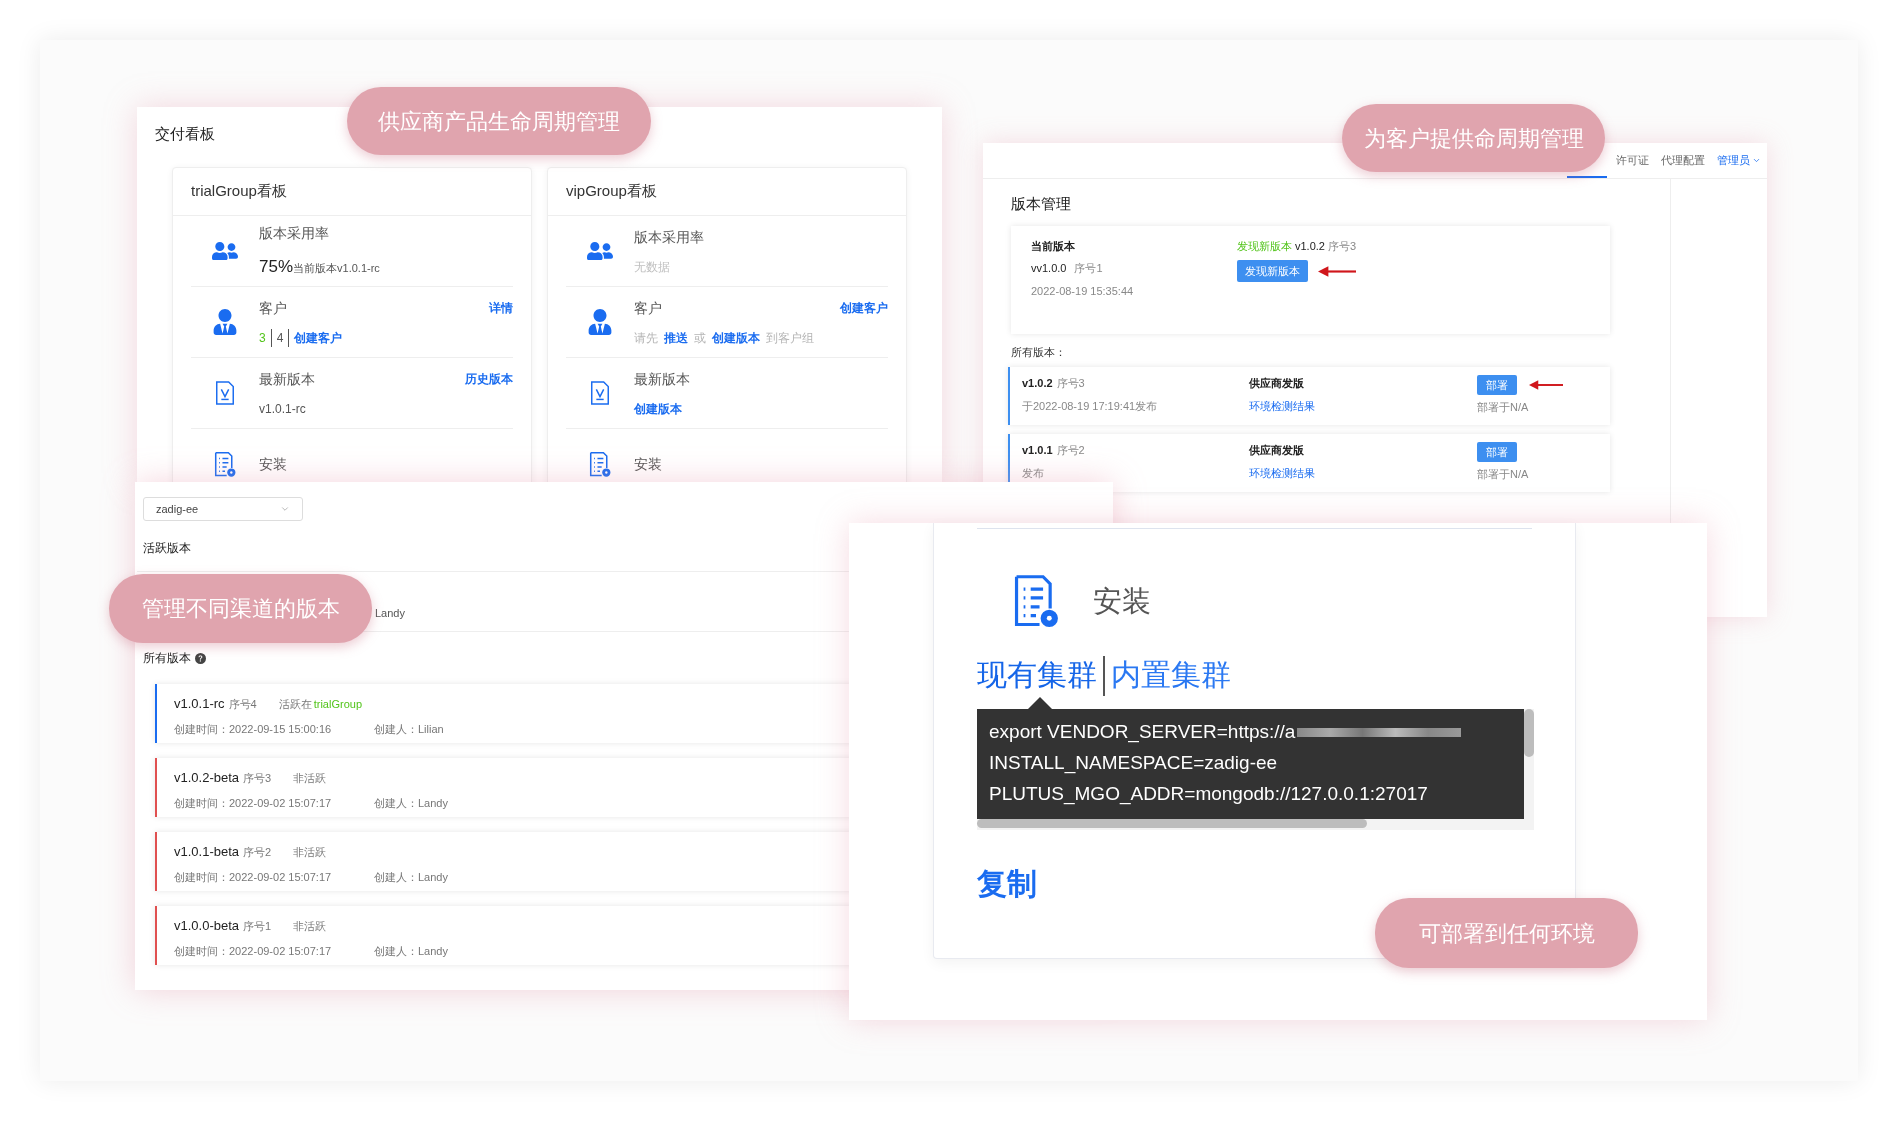  What do you see at coordinates (1264, 246) in the screenshot?
I see `new-version-notice: 发现新版本` at bounding box center [1264, 246].